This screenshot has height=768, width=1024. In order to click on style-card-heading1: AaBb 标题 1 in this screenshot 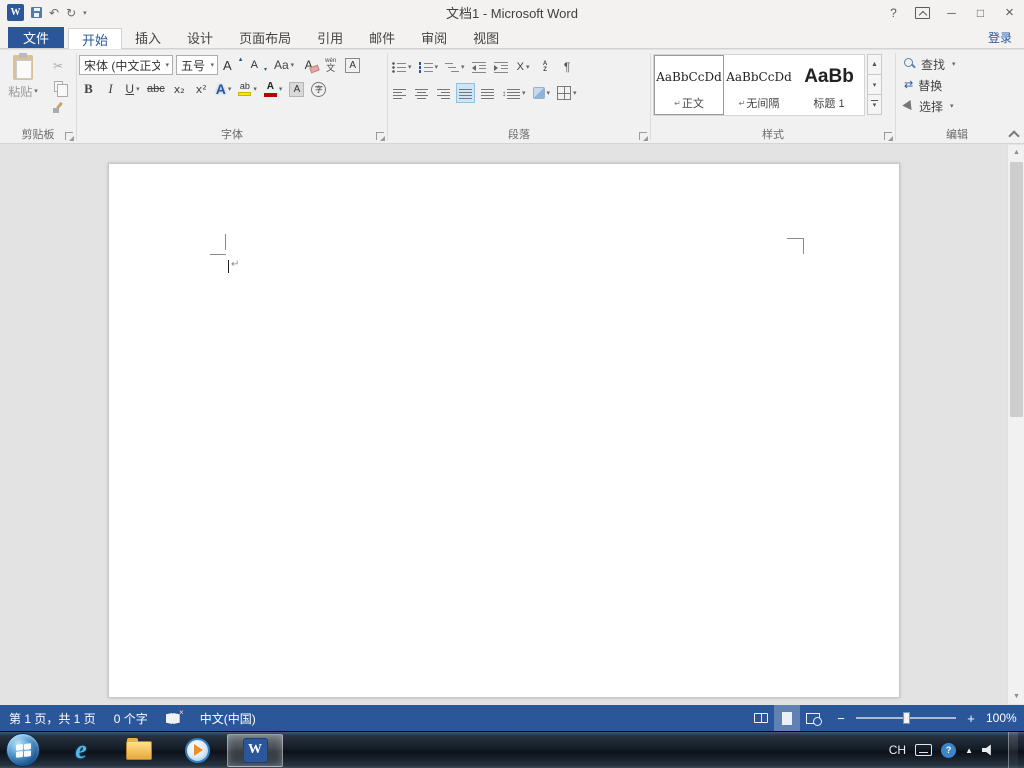, I will do `click(829, 85)`.